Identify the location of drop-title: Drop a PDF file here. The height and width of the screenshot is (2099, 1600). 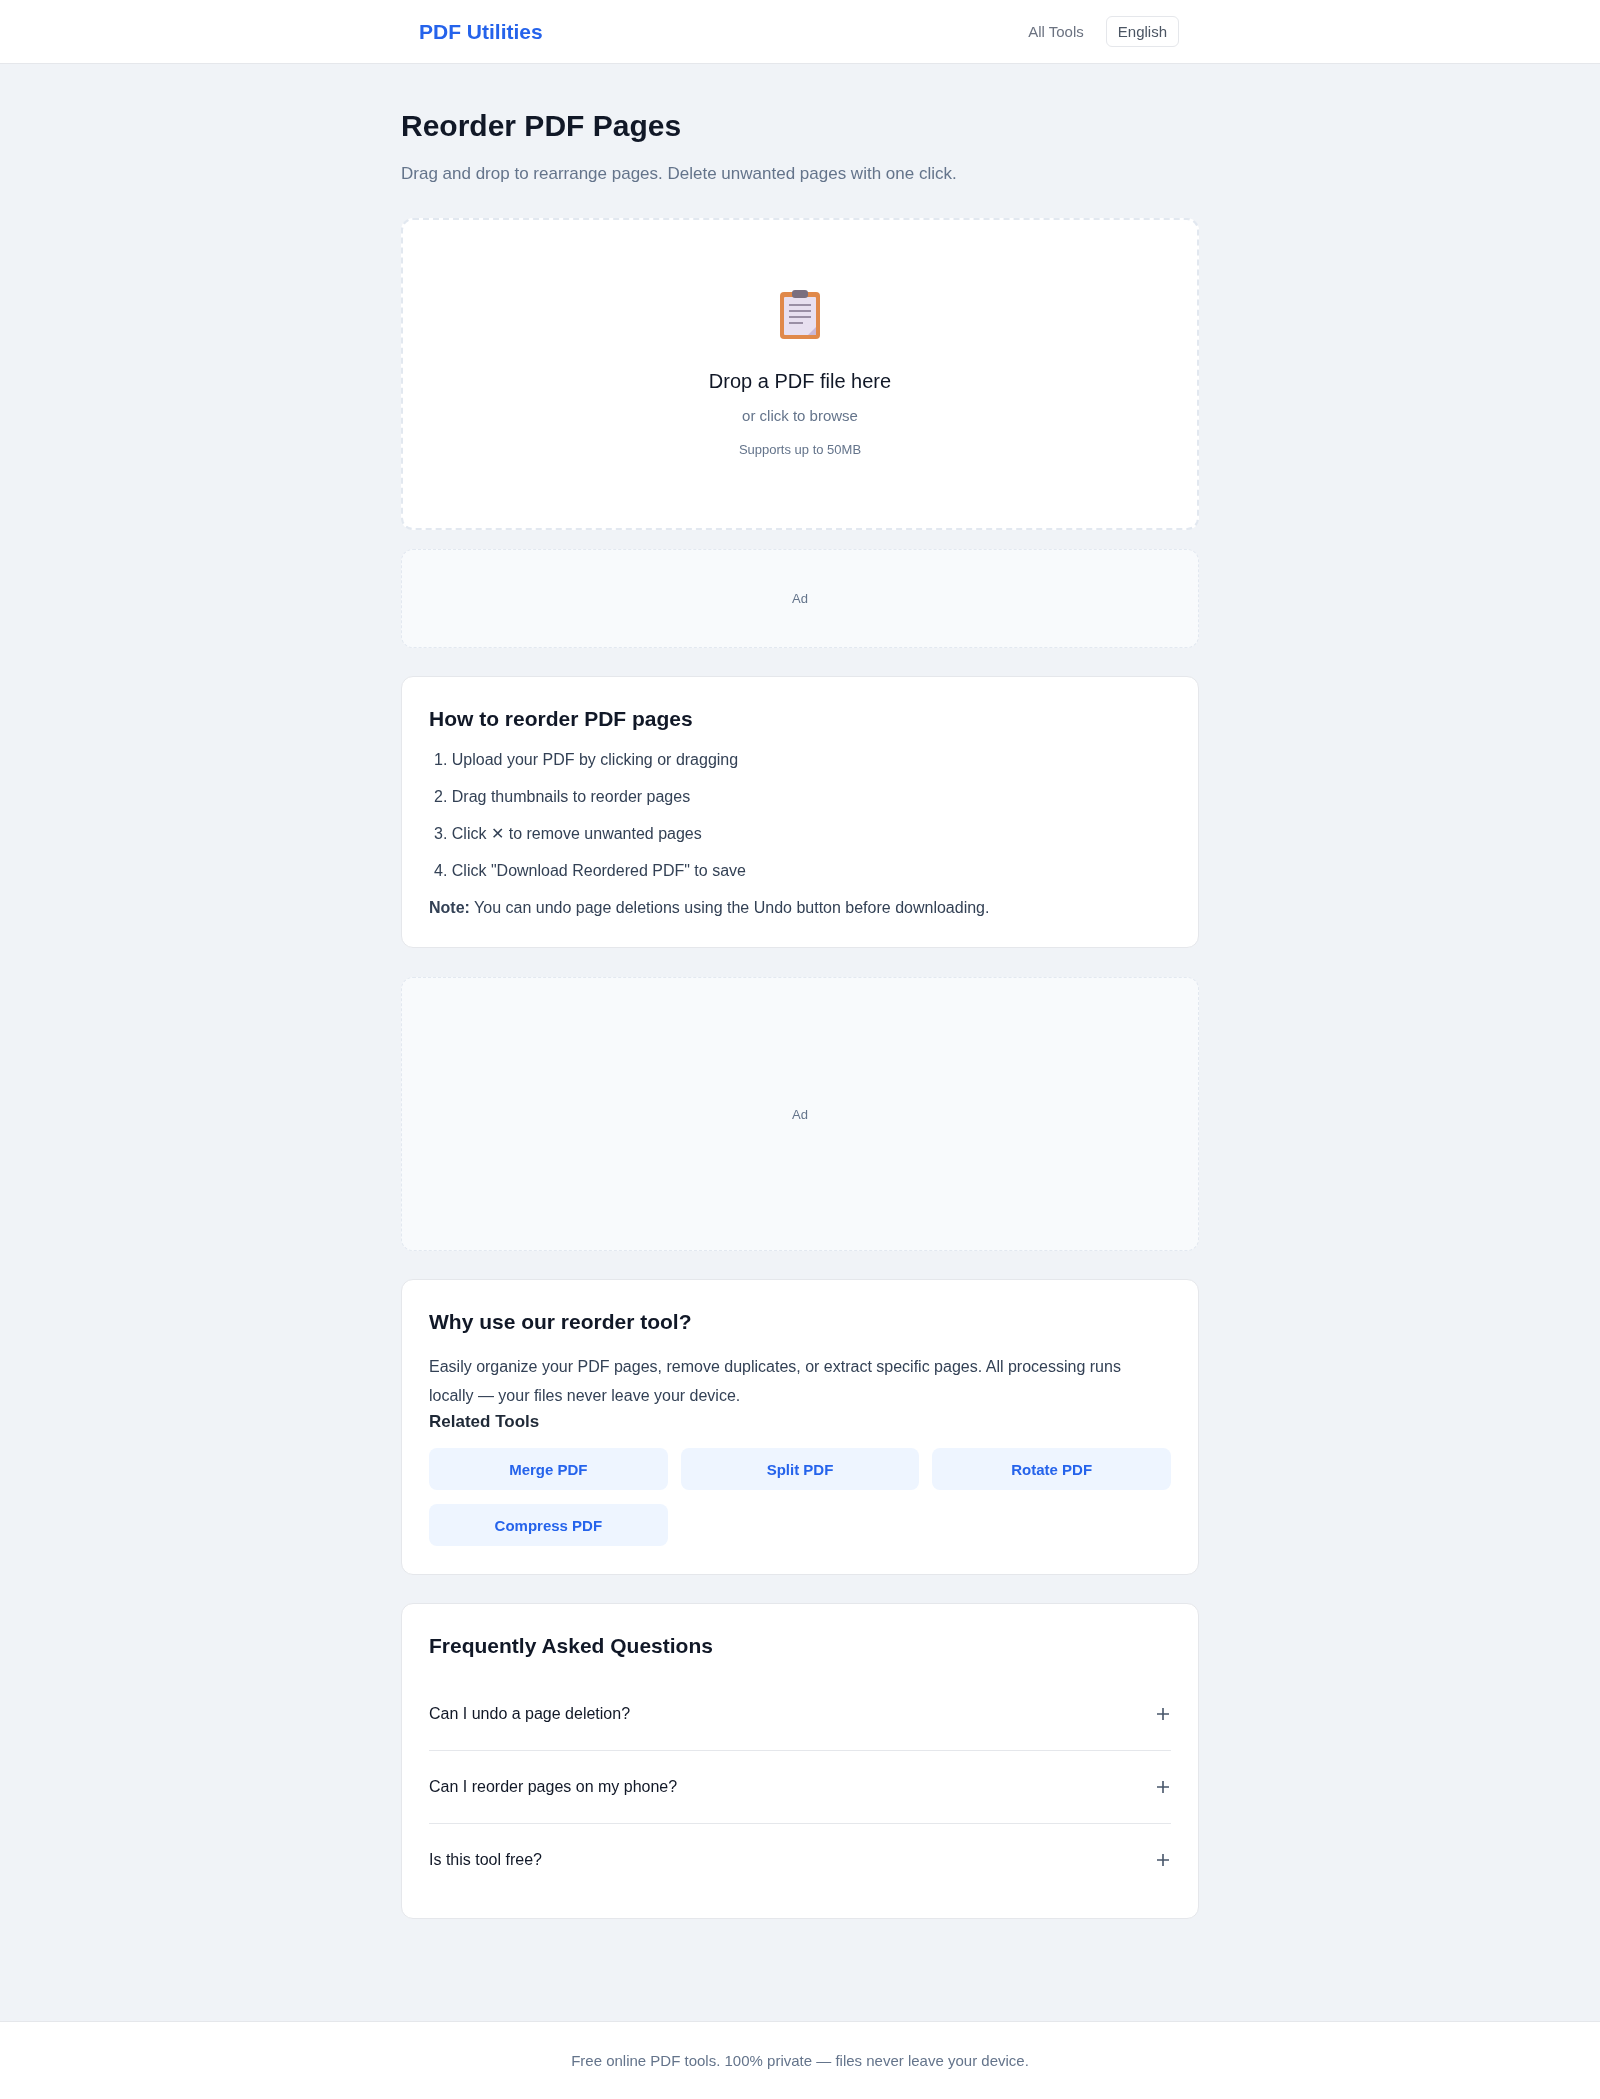
(800, 381).